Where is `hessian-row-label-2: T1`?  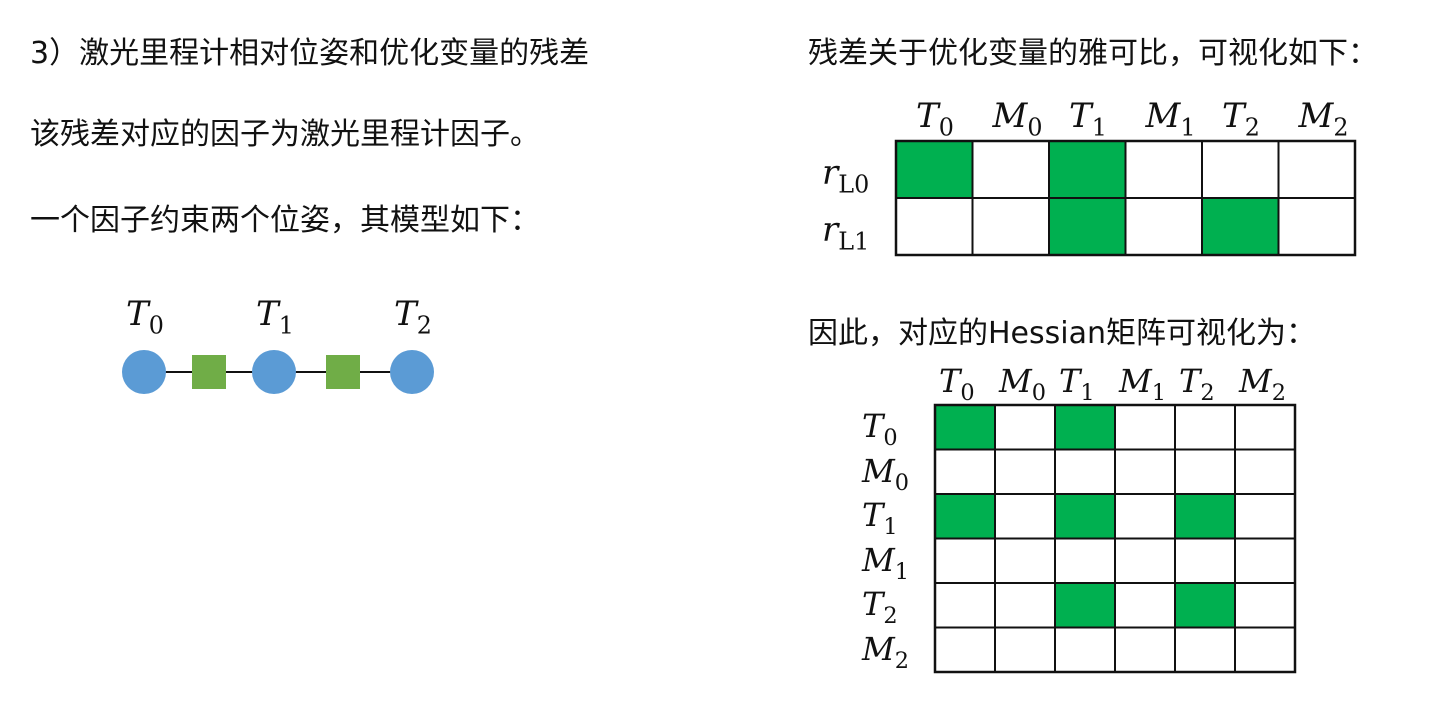 hessian-row-label-2: T1 is located at coordinates (880, 518).